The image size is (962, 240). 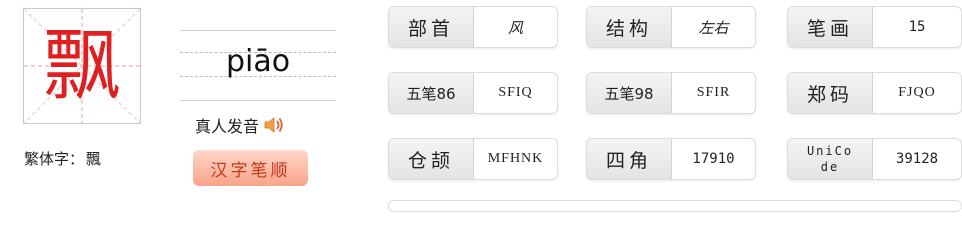 What do you see at coordinates (713, 159) in the screenshot?
I see `sijiao-value: 17910` at bounding box center [713, 159].